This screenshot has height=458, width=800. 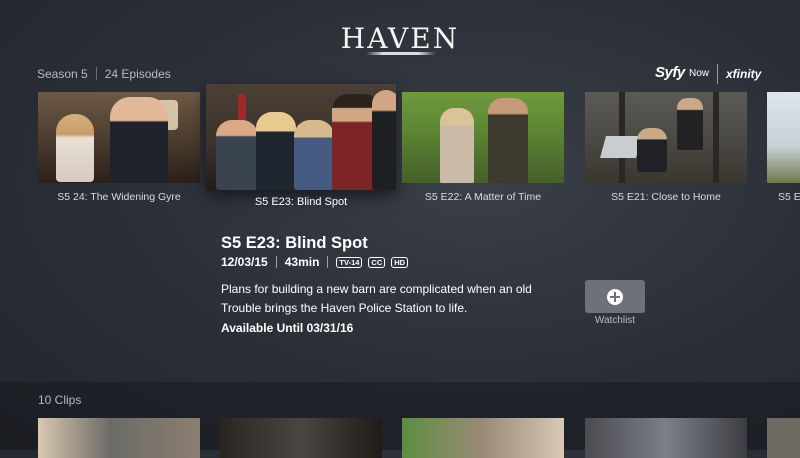 I want to click on episode-meta: 12/03/15 43min TV-14 CC HD, so click(x=317, y=262).